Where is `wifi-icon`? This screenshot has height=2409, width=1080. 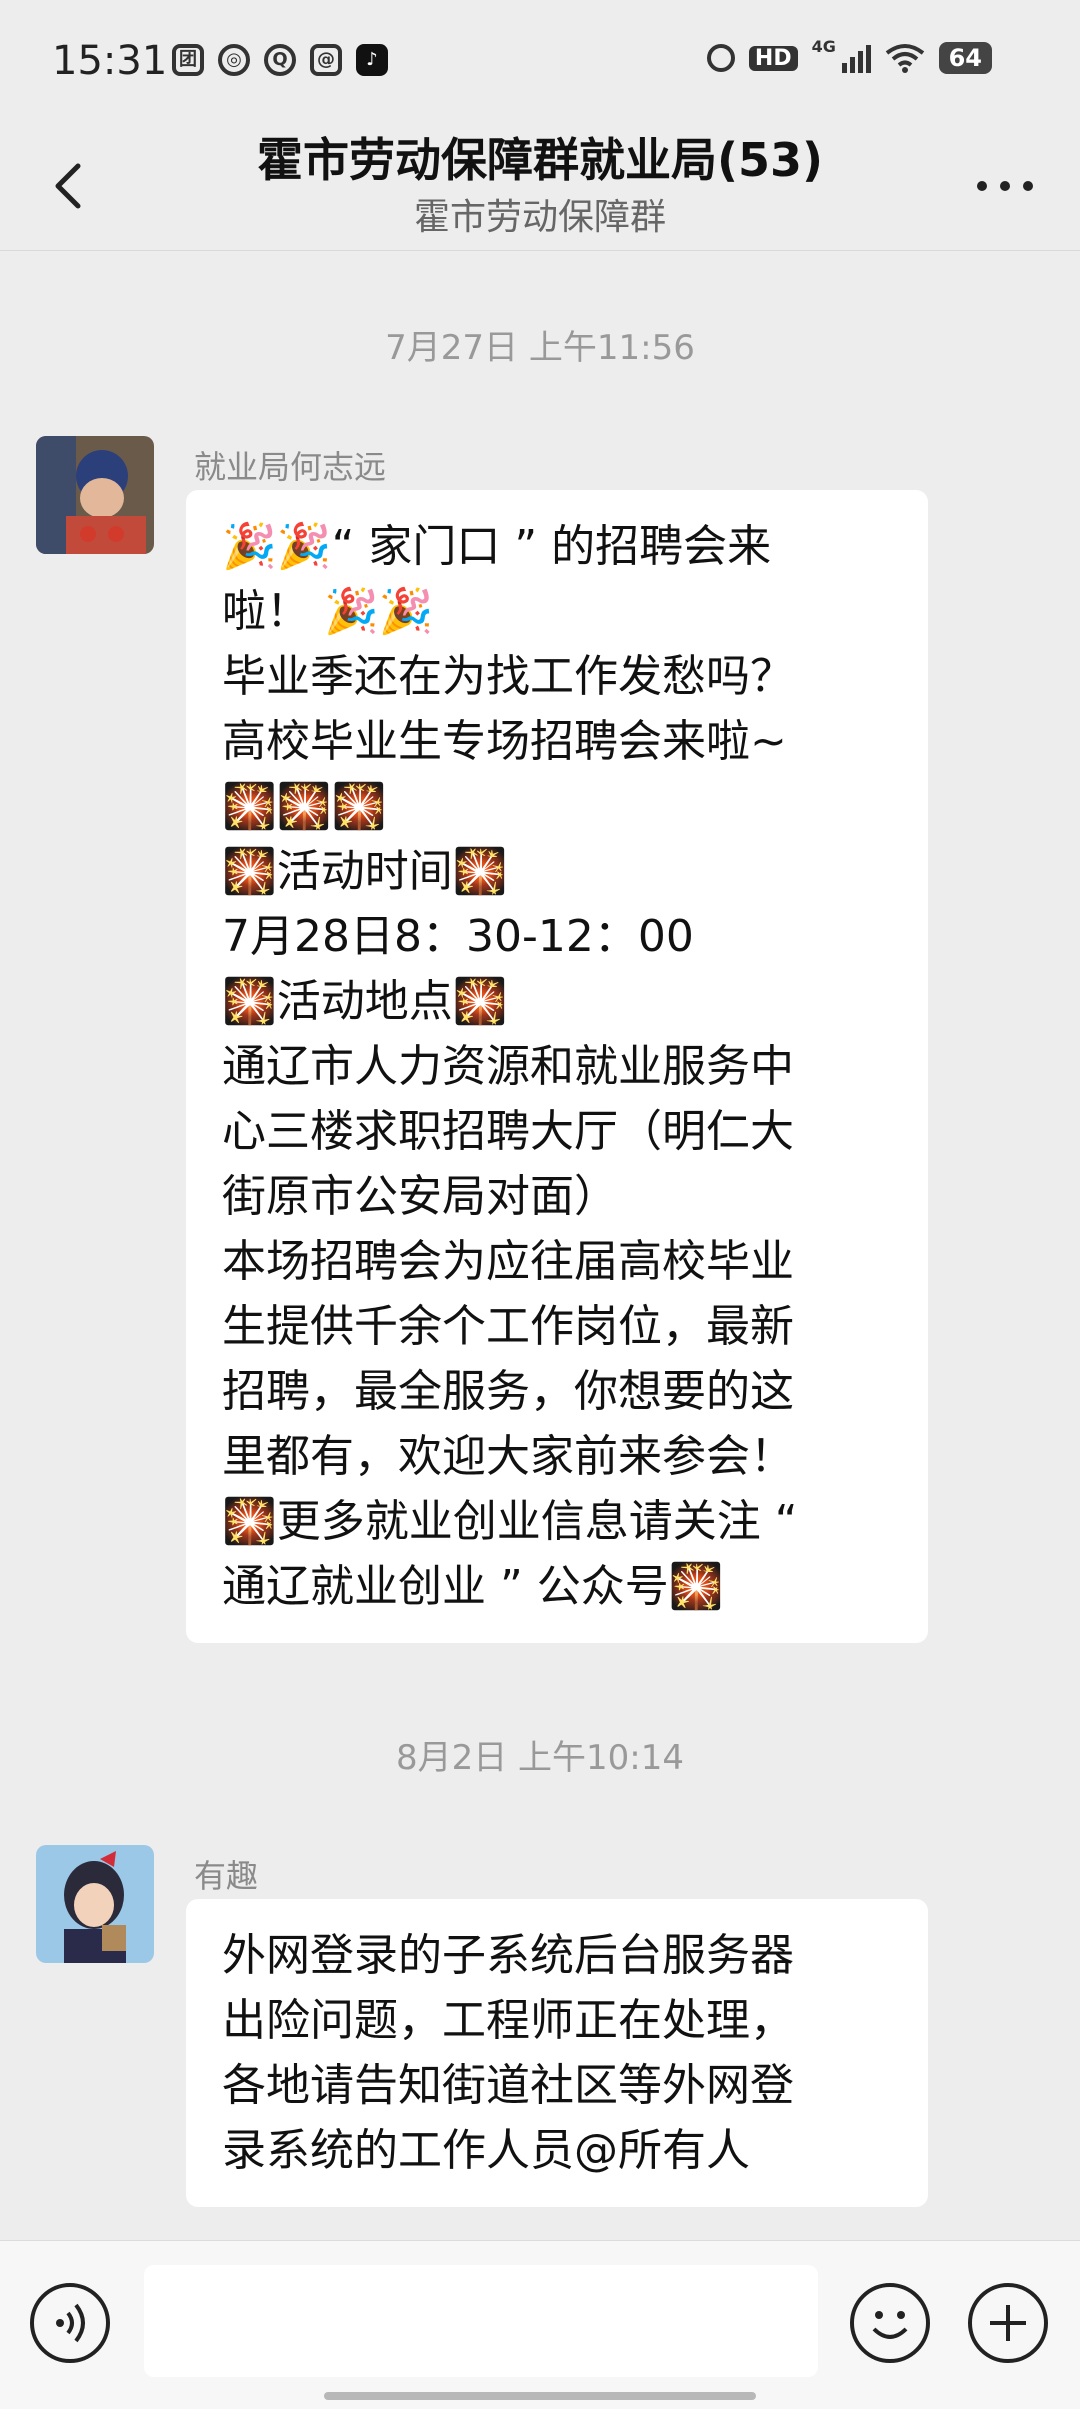
wifi-icon is located at coordinates (904, 58).